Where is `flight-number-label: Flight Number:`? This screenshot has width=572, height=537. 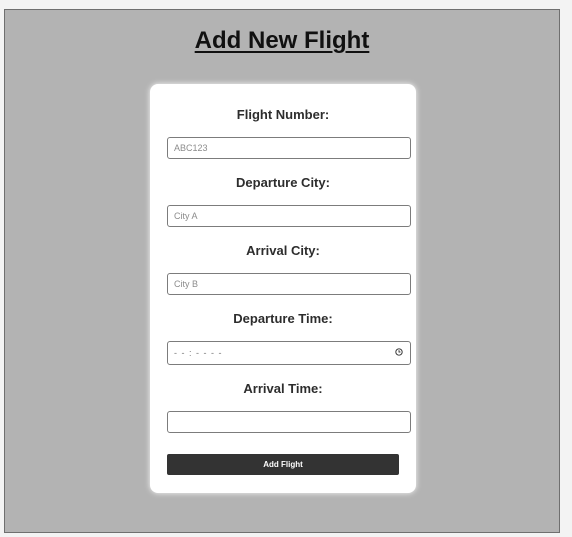 flight-number-label: Flight Number: is located at coordinates (283, 114).